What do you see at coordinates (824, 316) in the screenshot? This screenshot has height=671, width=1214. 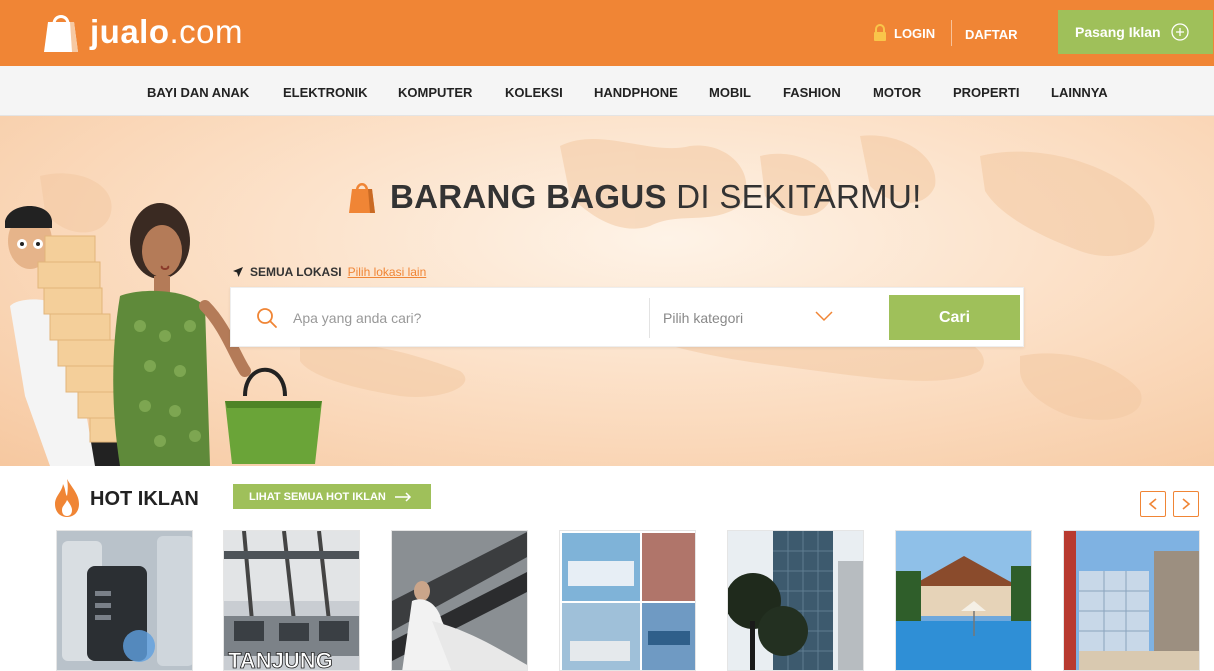 I see `chevron-down-icon` at bounding box center [824, 316].